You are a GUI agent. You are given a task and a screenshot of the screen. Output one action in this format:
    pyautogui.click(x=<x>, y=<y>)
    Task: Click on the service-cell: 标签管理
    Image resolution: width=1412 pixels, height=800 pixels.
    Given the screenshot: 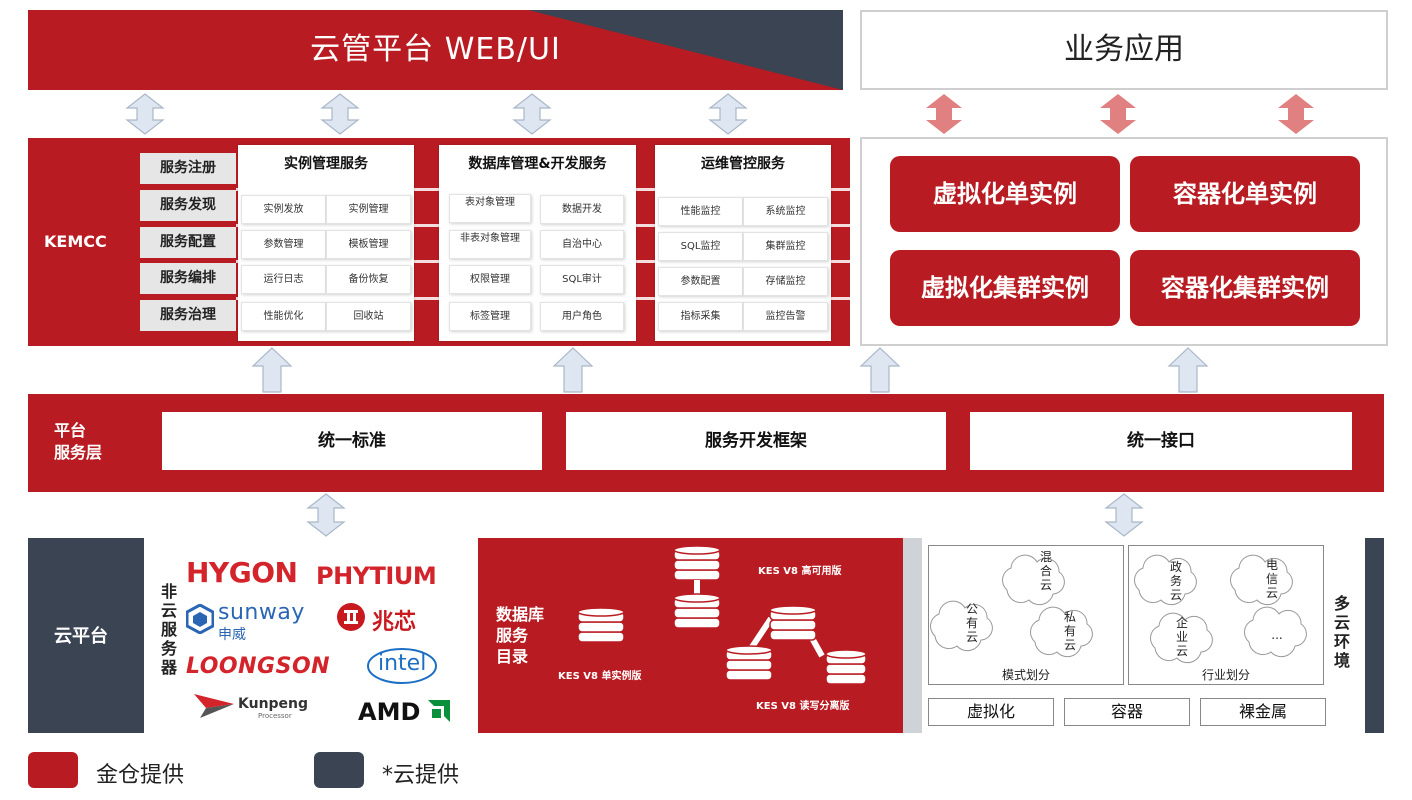 What is the action you would take?
    pyautogui.click(x=490, y=316)
    